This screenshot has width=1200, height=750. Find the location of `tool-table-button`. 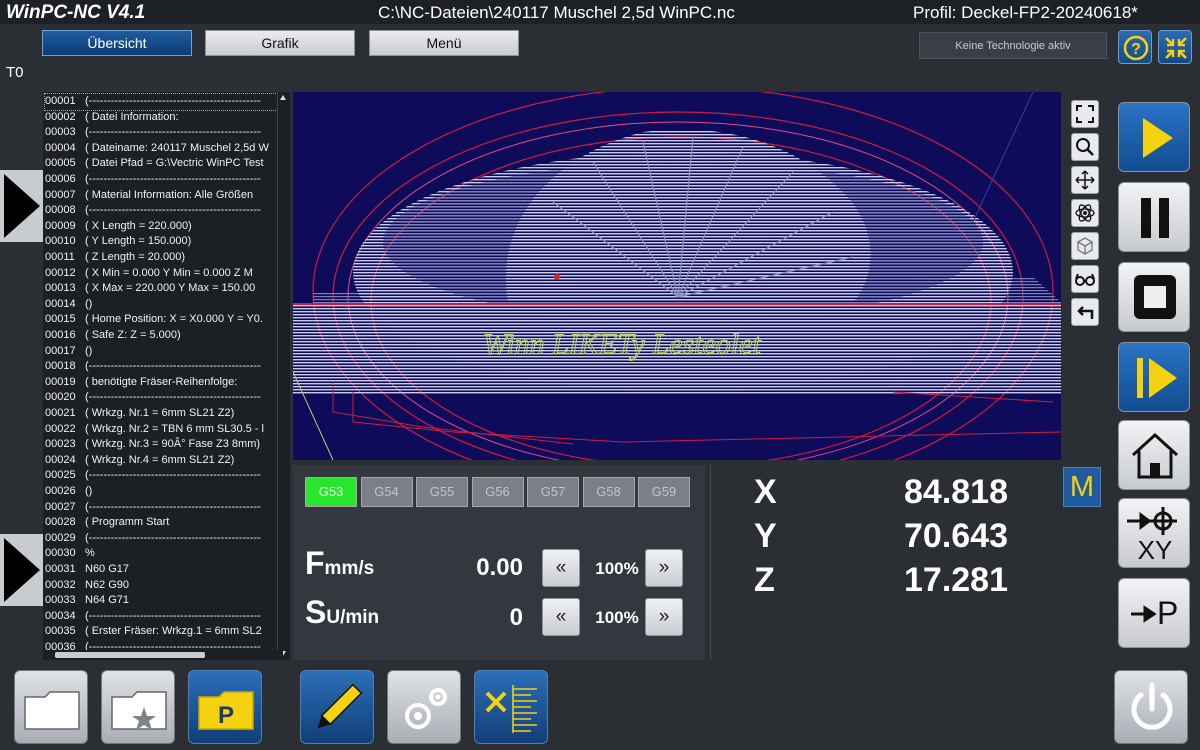

tool-table-button is located at coordinates (511, 707).